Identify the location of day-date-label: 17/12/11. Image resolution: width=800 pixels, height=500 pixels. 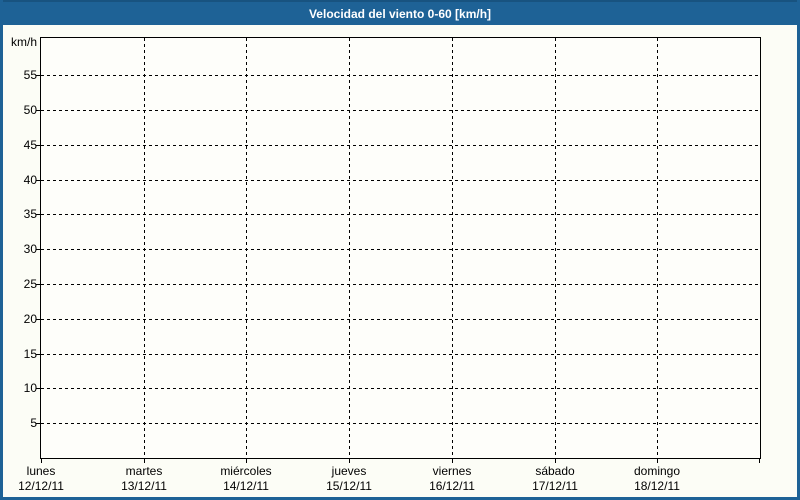
(555, 486).